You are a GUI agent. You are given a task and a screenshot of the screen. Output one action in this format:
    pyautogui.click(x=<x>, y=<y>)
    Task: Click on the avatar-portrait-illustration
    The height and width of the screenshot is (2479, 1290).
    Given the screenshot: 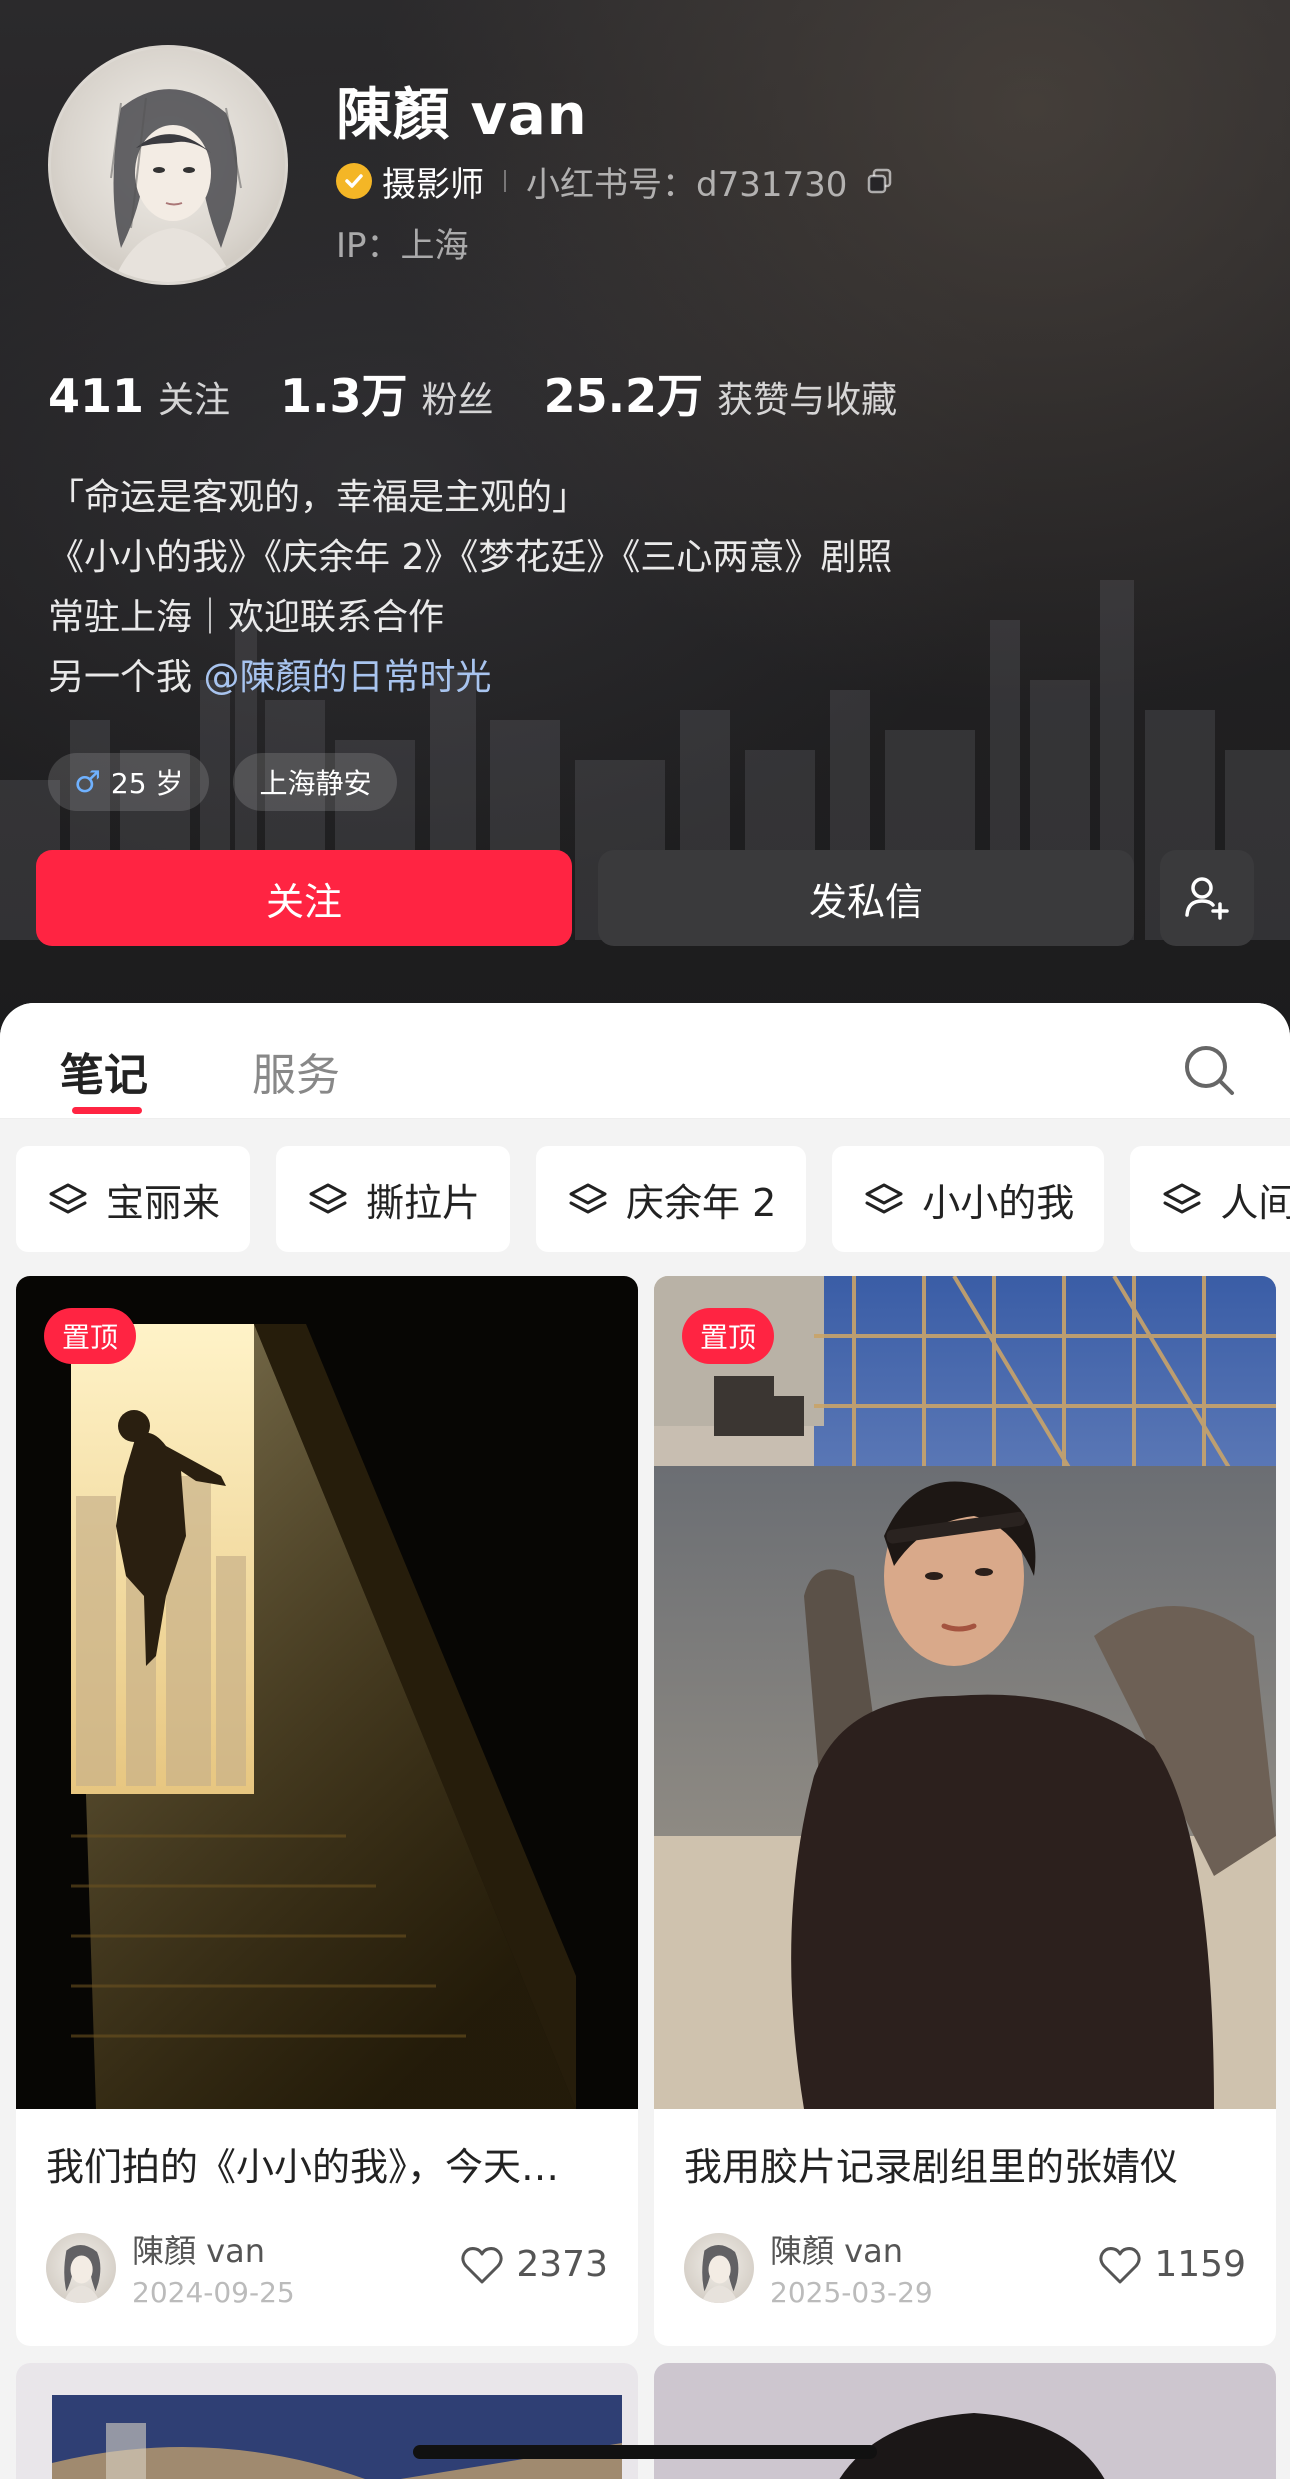 What is the action you would take?
    pyautogui.click(x=176, y=185)
    